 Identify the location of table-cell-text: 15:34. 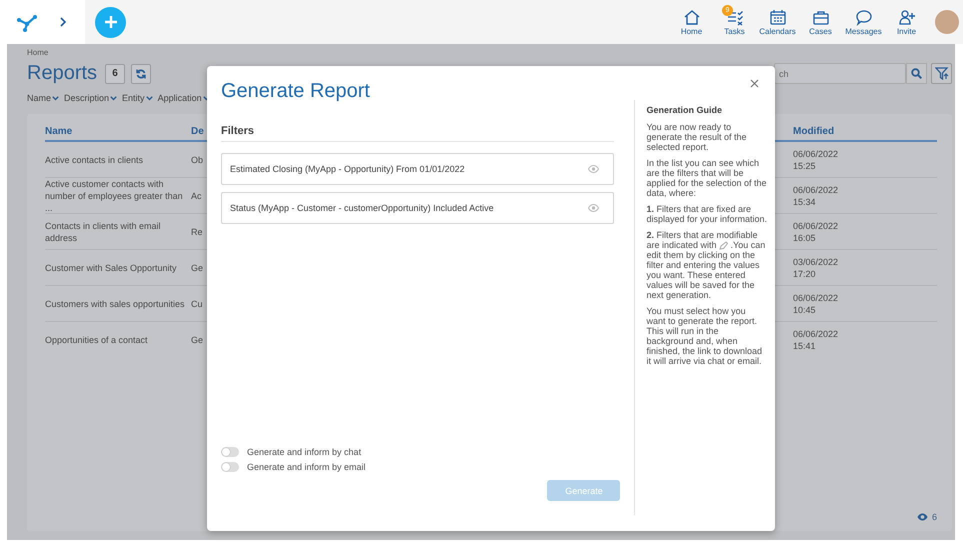
(805, 202).